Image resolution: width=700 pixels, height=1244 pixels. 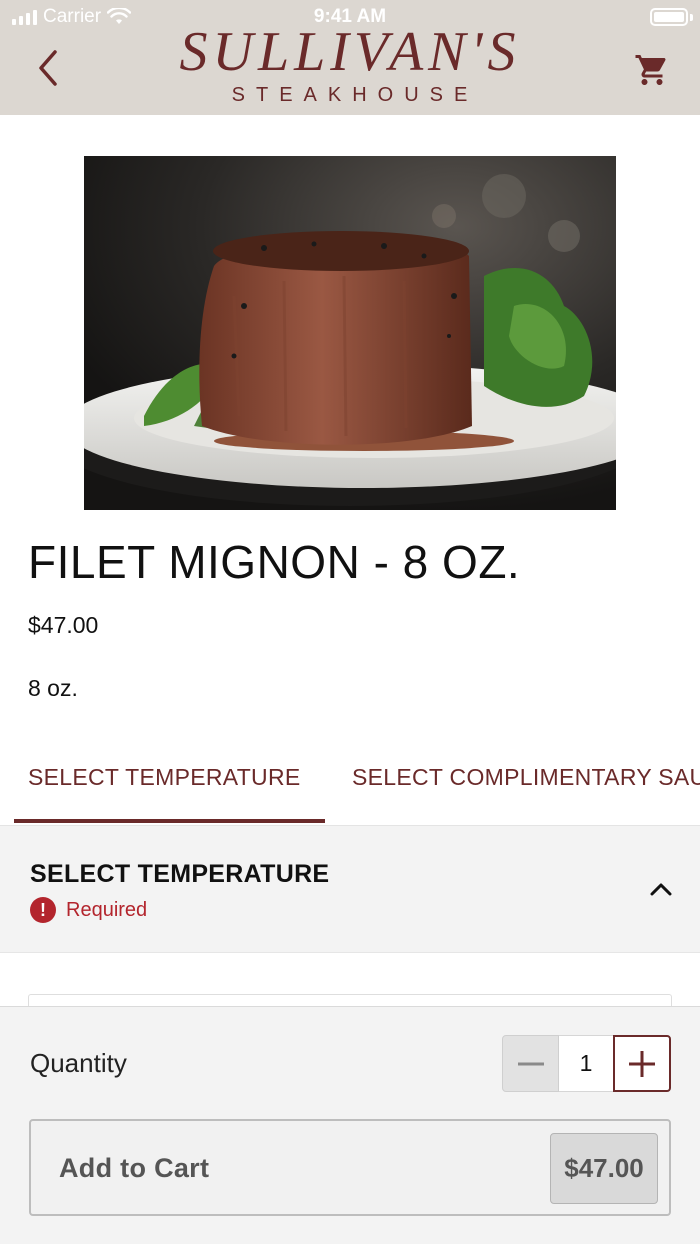 What do you see at coordinates (43, 910) in the screenshot?
I see `alert-icon: !` at bounding box center [43, 910].